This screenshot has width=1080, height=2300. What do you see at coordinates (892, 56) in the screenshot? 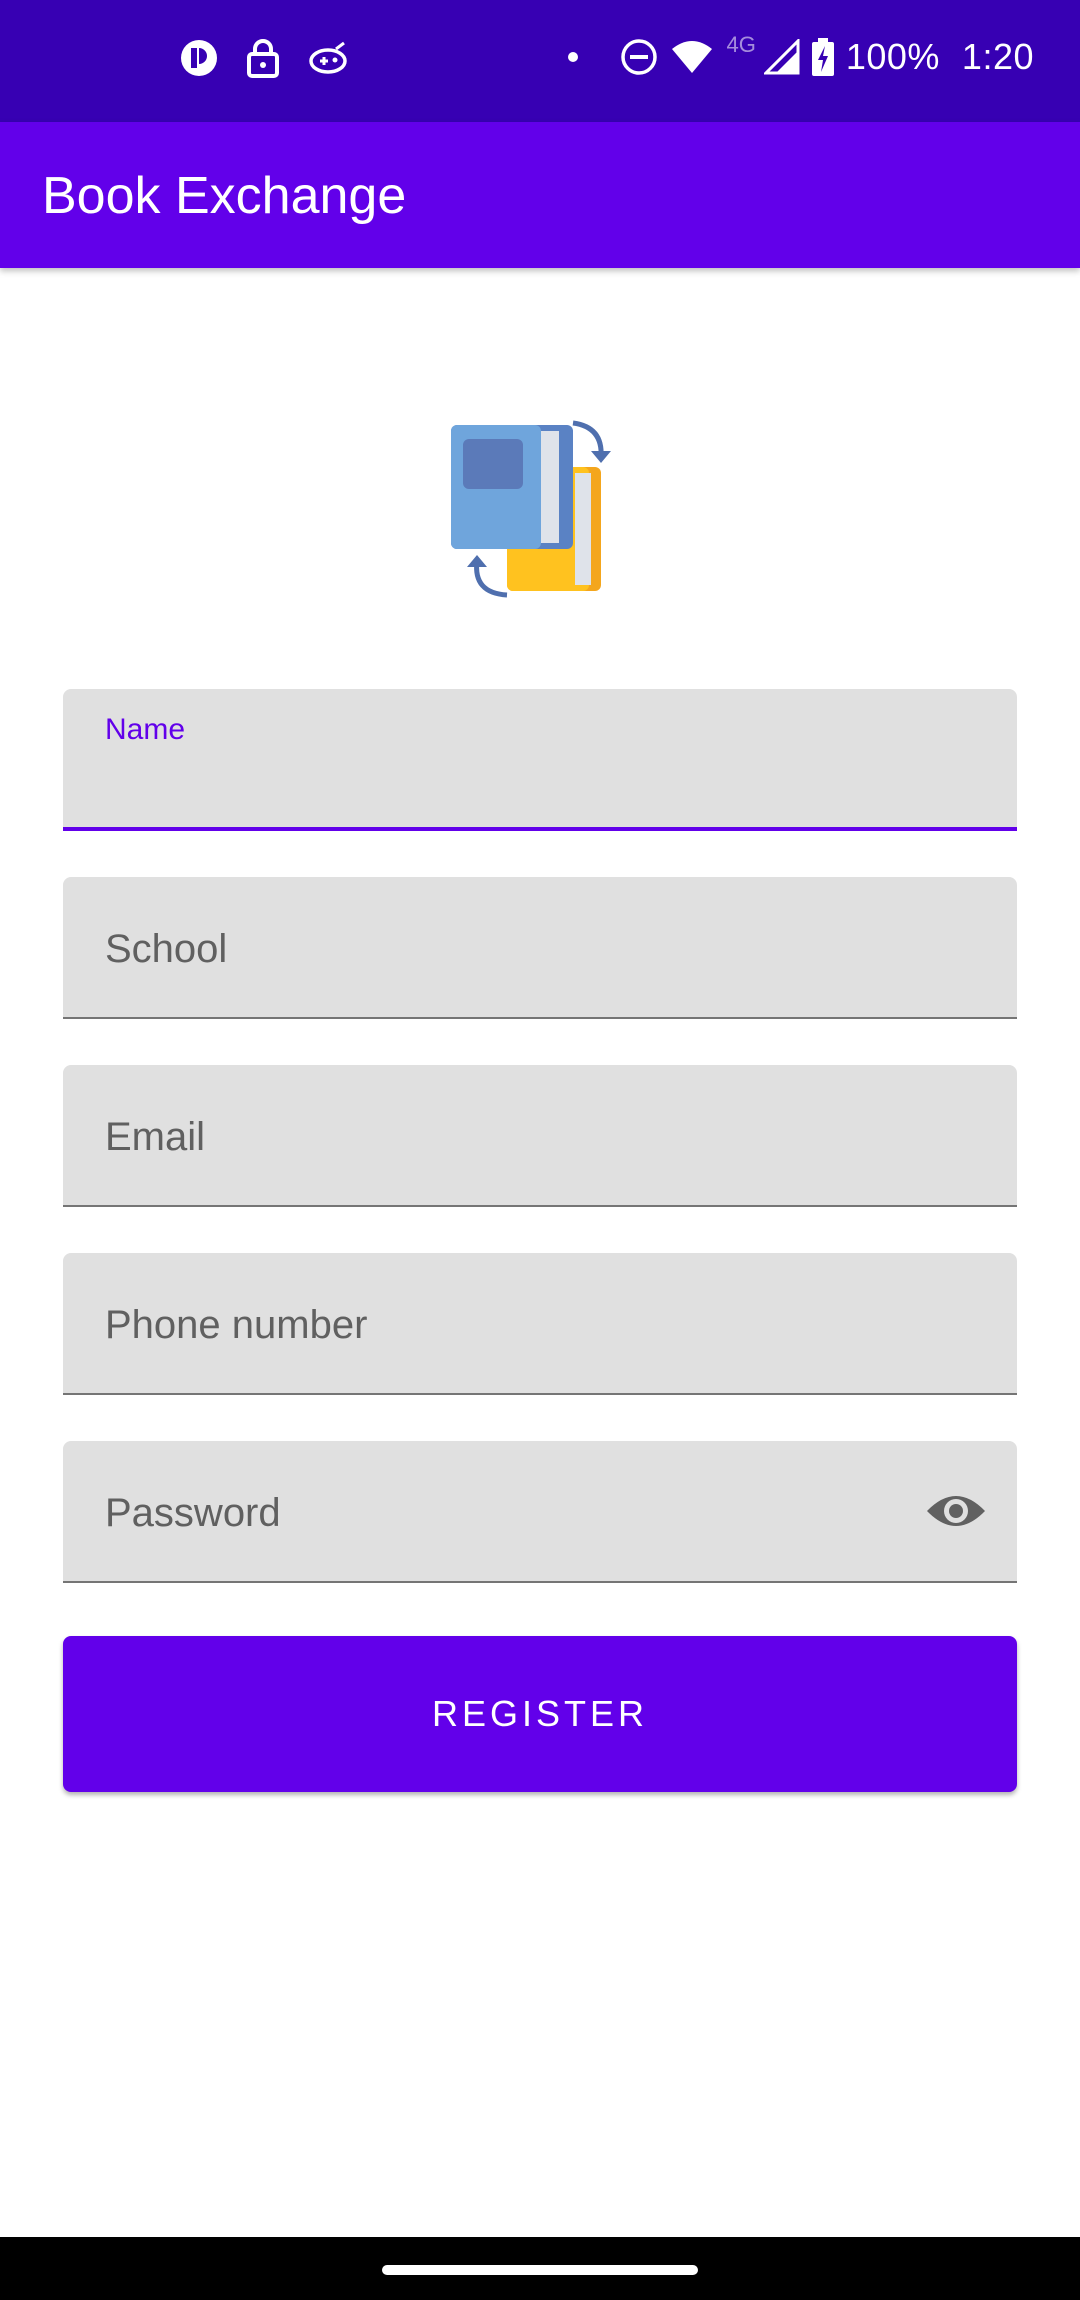
I see `battery-level: 100%` at bounding box center [892, 56].